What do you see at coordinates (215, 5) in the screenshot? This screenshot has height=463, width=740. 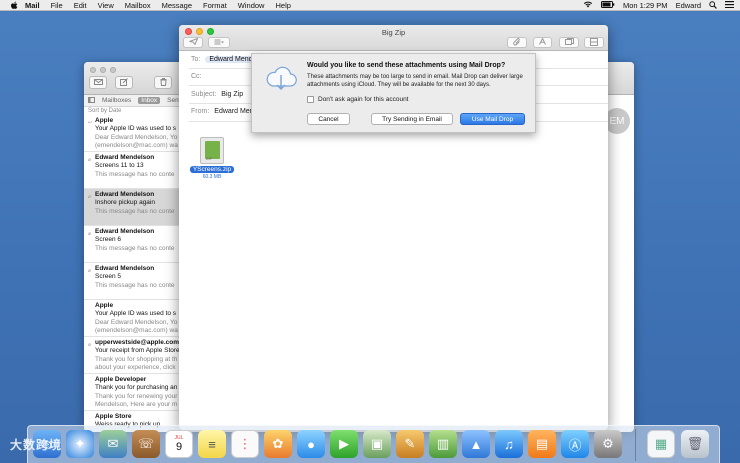 I see `menu-format: Format` at bounding box center [215, 5].